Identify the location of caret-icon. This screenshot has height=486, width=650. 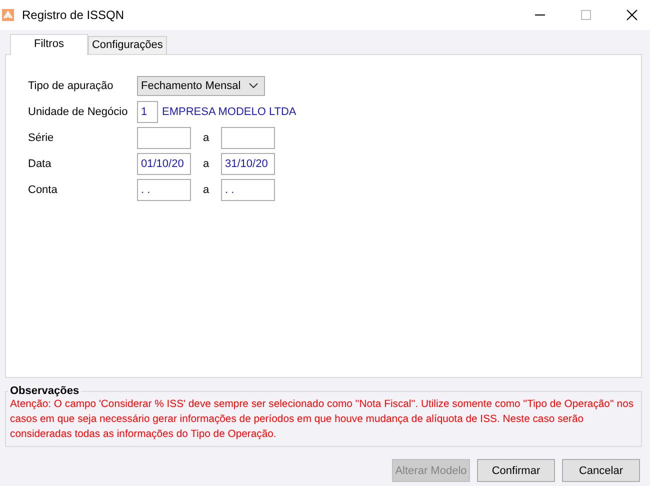
(253, 86).